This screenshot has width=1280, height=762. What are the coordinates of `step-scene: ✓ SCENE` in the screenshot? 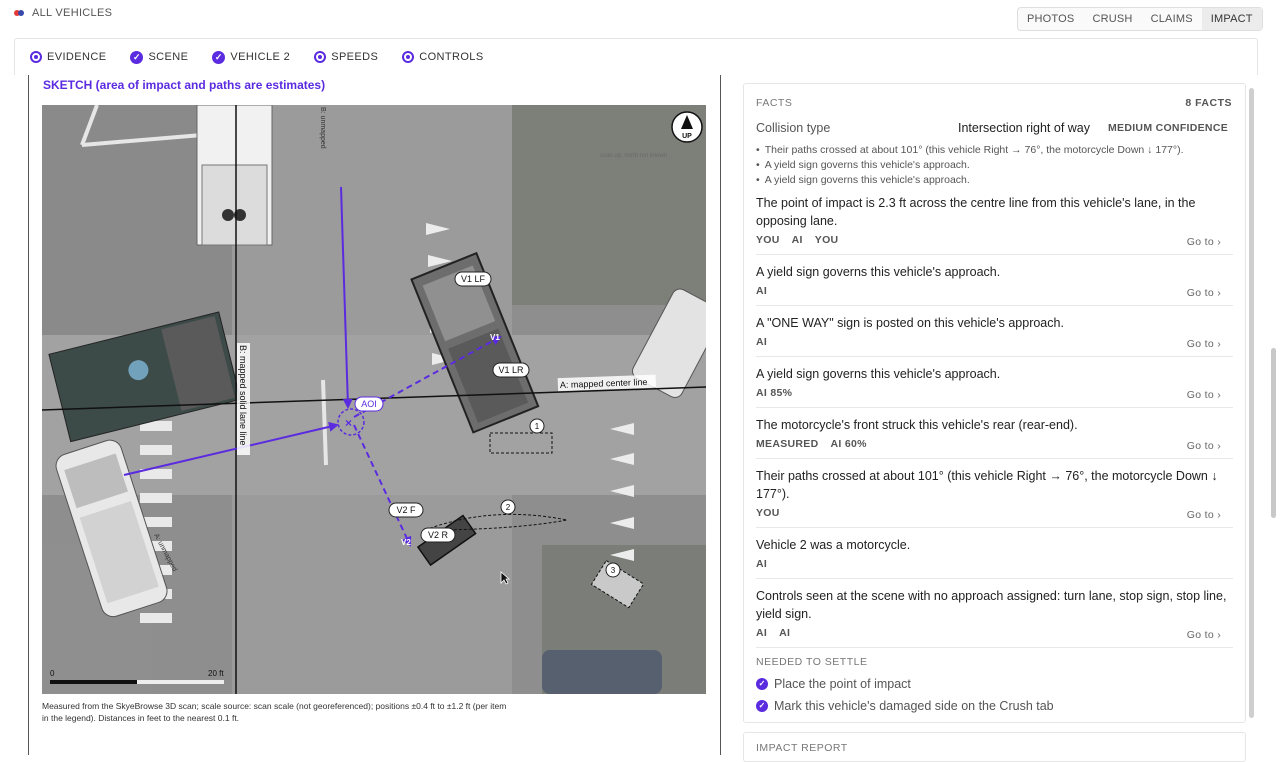 It's located at (159, 57).